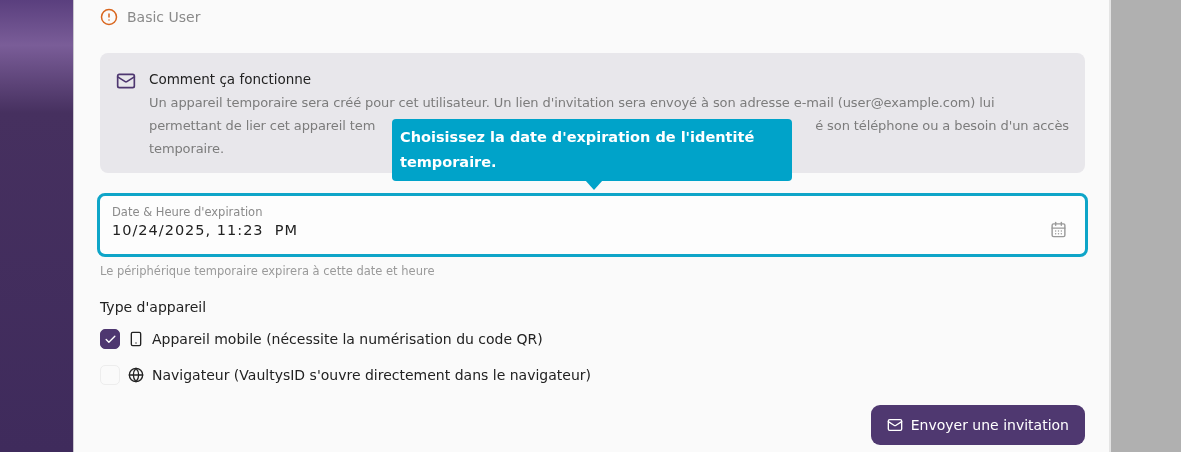 Image resolution: width=1181 pixels, height=452 pixels. Describe the element at coordinates (109, 17) in the screenshot. I see `alert-icon` at that location.